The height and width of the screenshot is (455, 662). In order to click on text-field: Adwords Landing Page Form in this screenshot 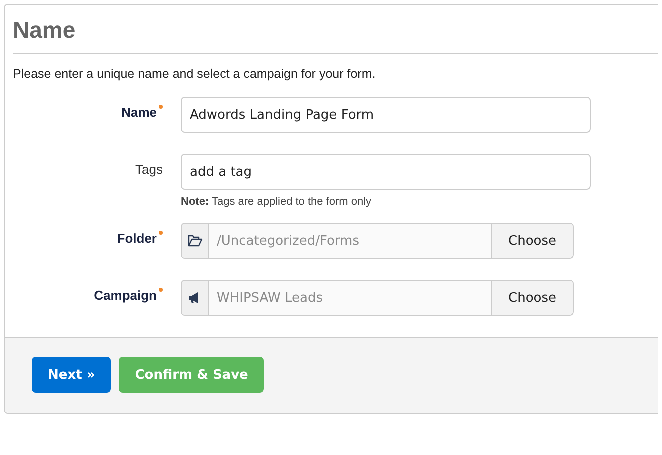, I will do `click(386, 115)`.